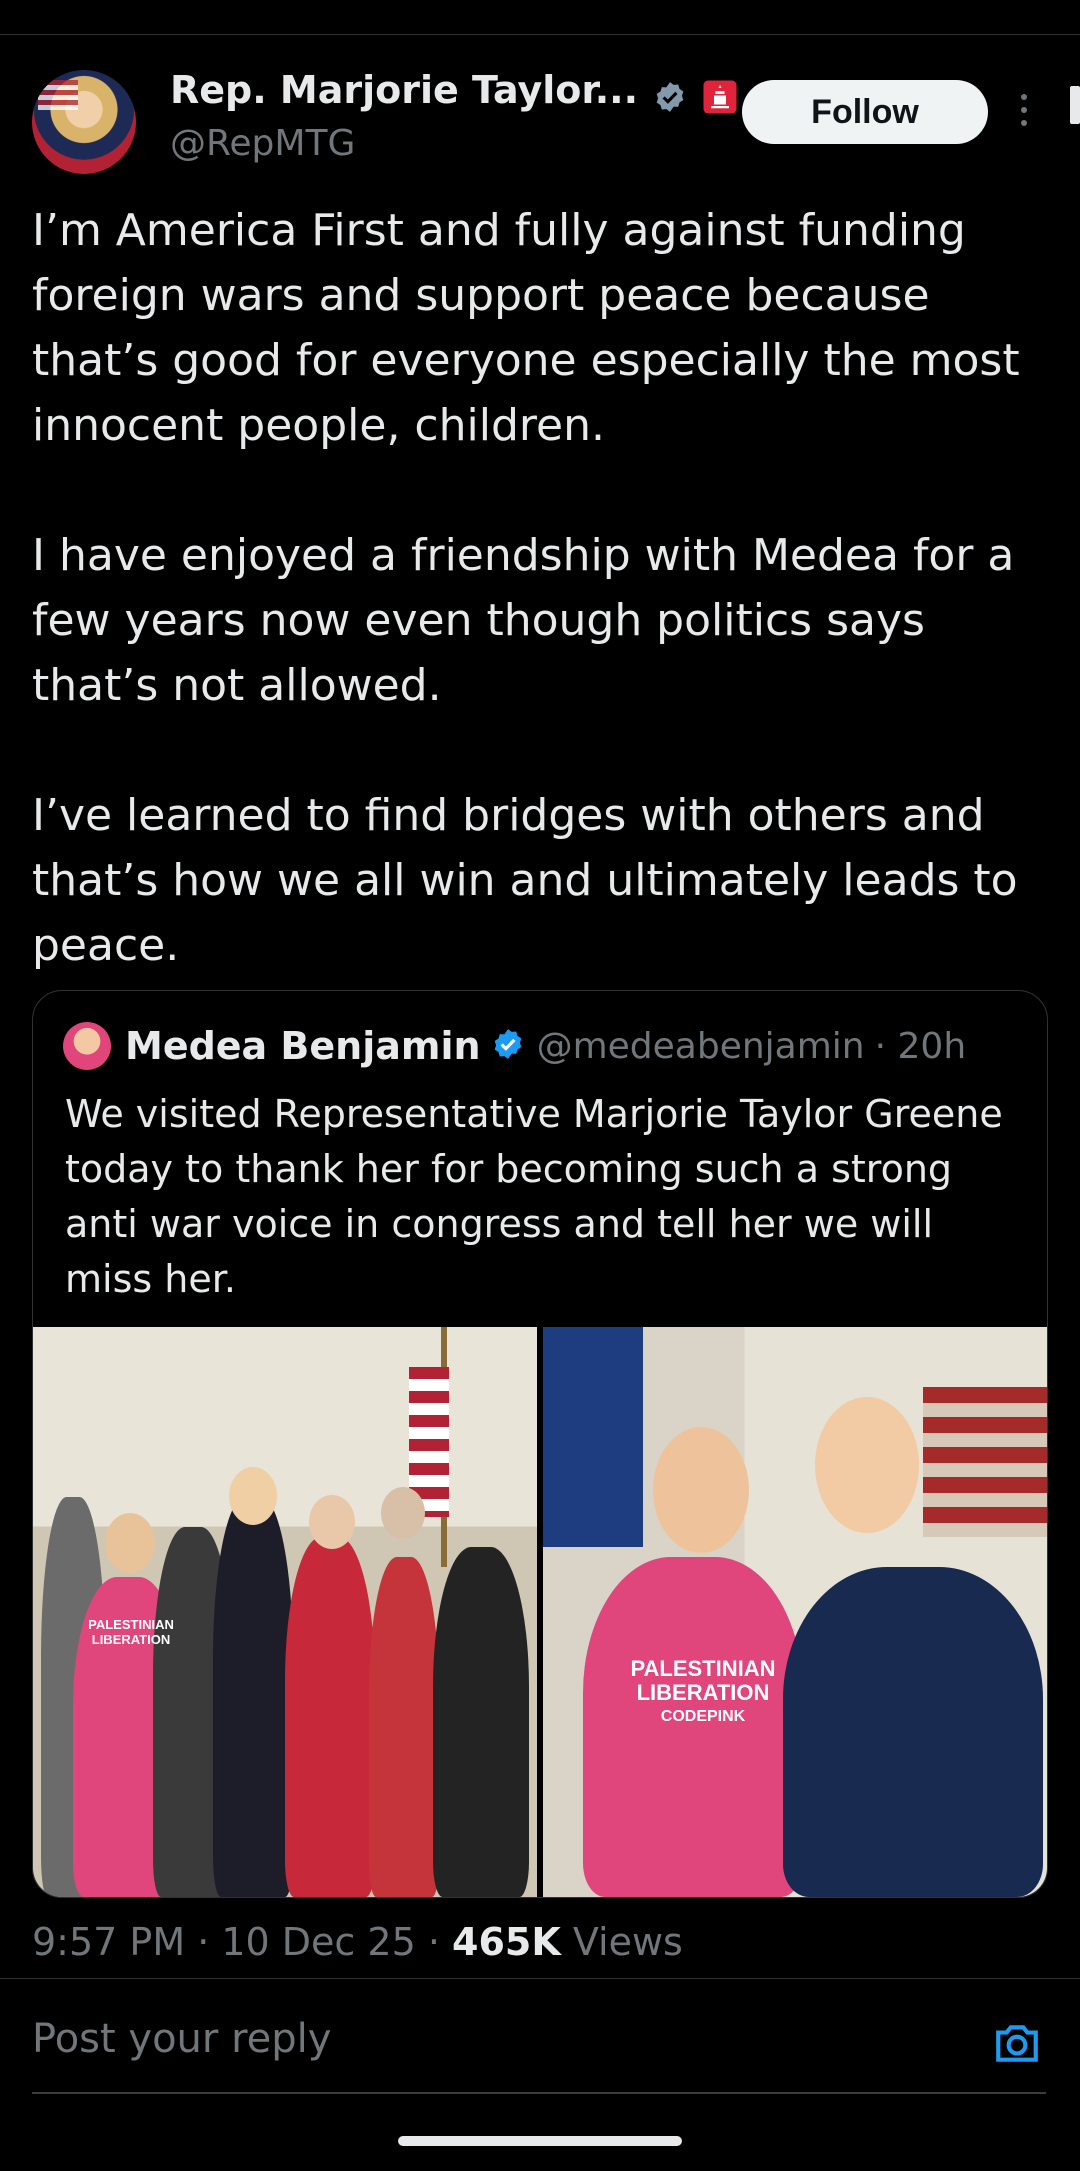 Image resolution: width=1080 pixels, height=2171 pixels. What do you see at coordinates (181, 2039) in the screenshot?
I see `reply-input: Post your reply` at bounding box center [181, 2039].